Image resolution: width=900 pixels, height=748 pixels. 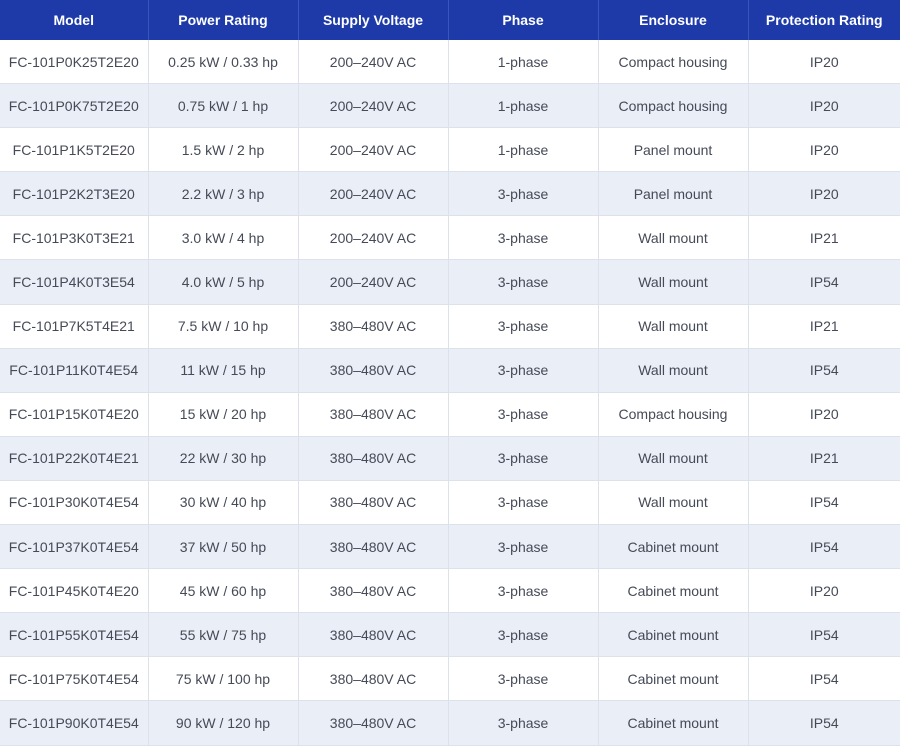 What do you see at coordinates (223, 106) in the screenshot?
I see `cell-power-rating: 0.75 kW / 1 hp` at bounding box center [223, 106].